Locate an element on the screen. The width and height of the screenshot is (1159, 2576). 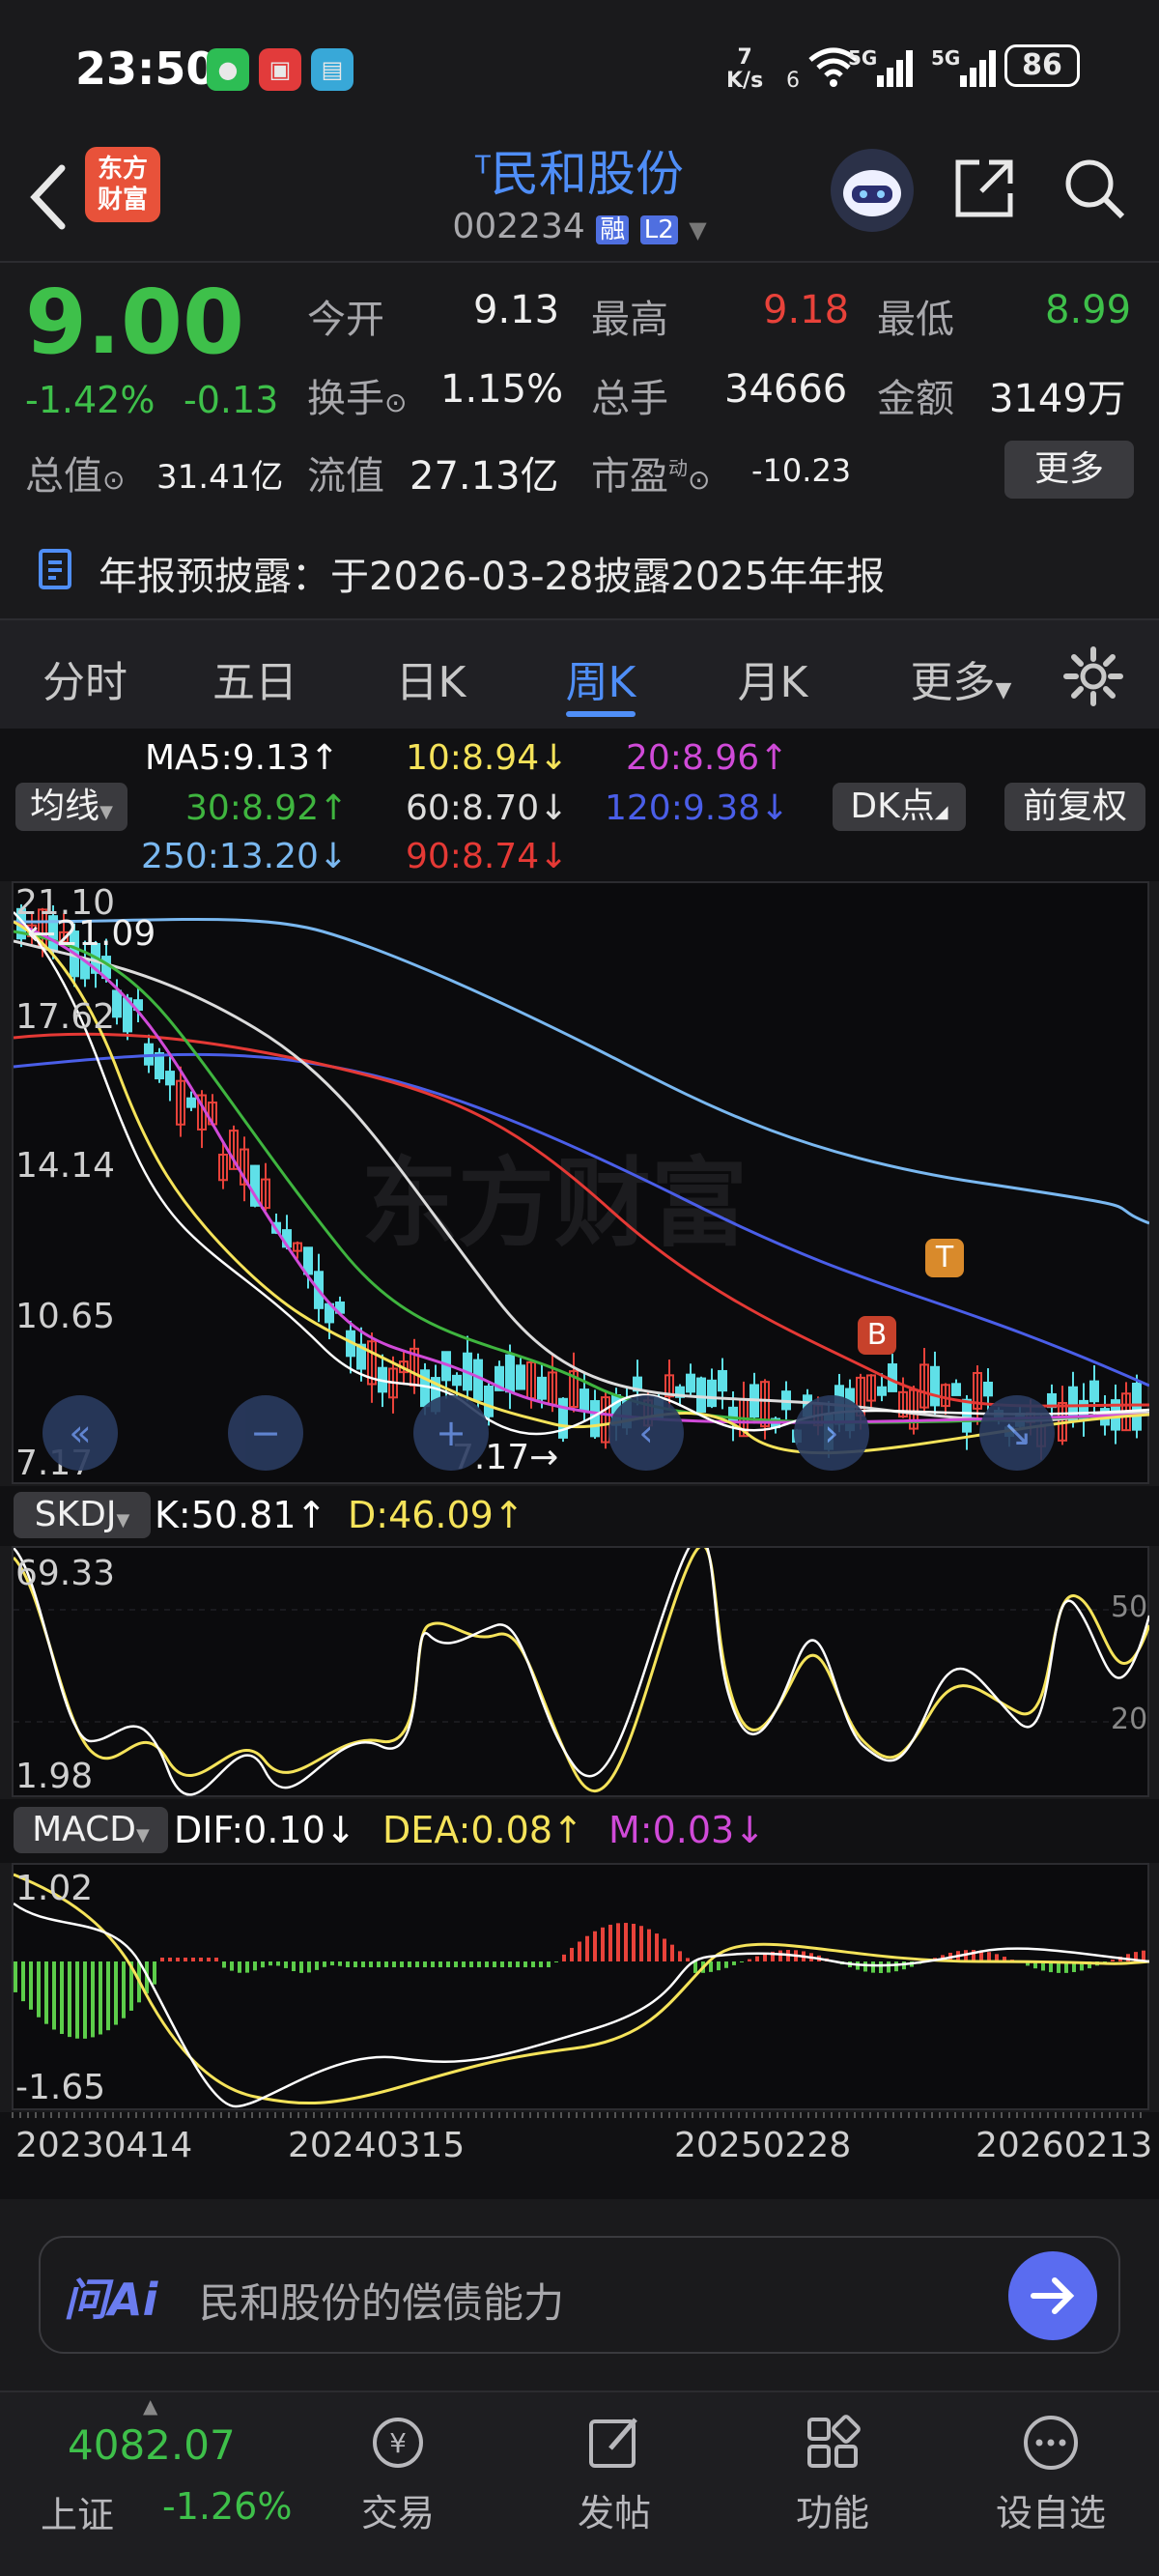
ma5-value: MA5:9.13↑ is located at coordinates (242, 758).